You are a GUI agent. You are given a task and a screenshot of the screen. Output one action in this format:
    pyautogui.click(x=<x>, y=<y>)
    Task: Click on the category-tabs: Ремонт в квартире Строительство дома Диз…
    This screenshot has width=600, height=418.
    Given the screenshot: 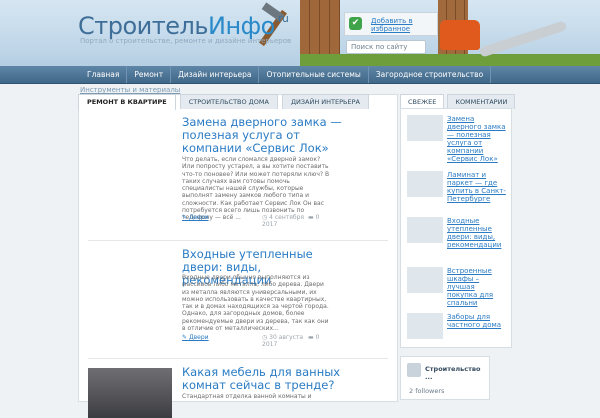 What is the action you would take?
    pyautogui.click(x=225, y=102)
    